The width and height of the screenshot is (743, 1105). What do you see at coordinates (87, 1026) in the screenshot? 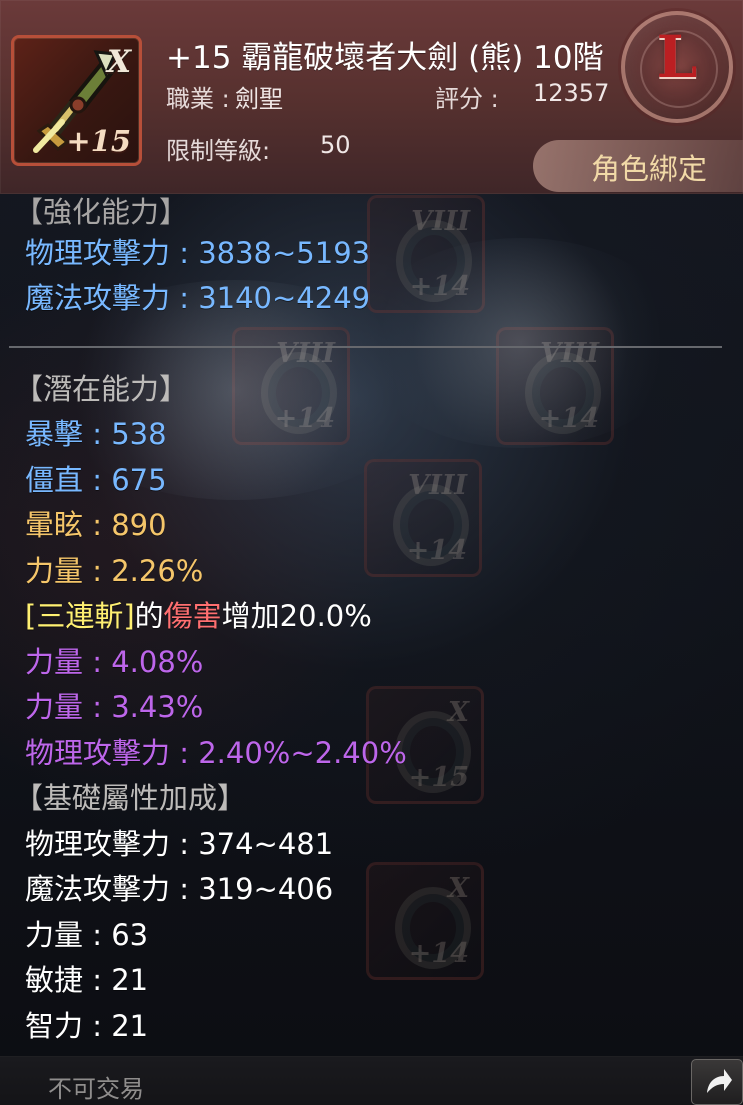
I see `base-intelligence: 智力 : 21` at bounding box center [87, 1026].